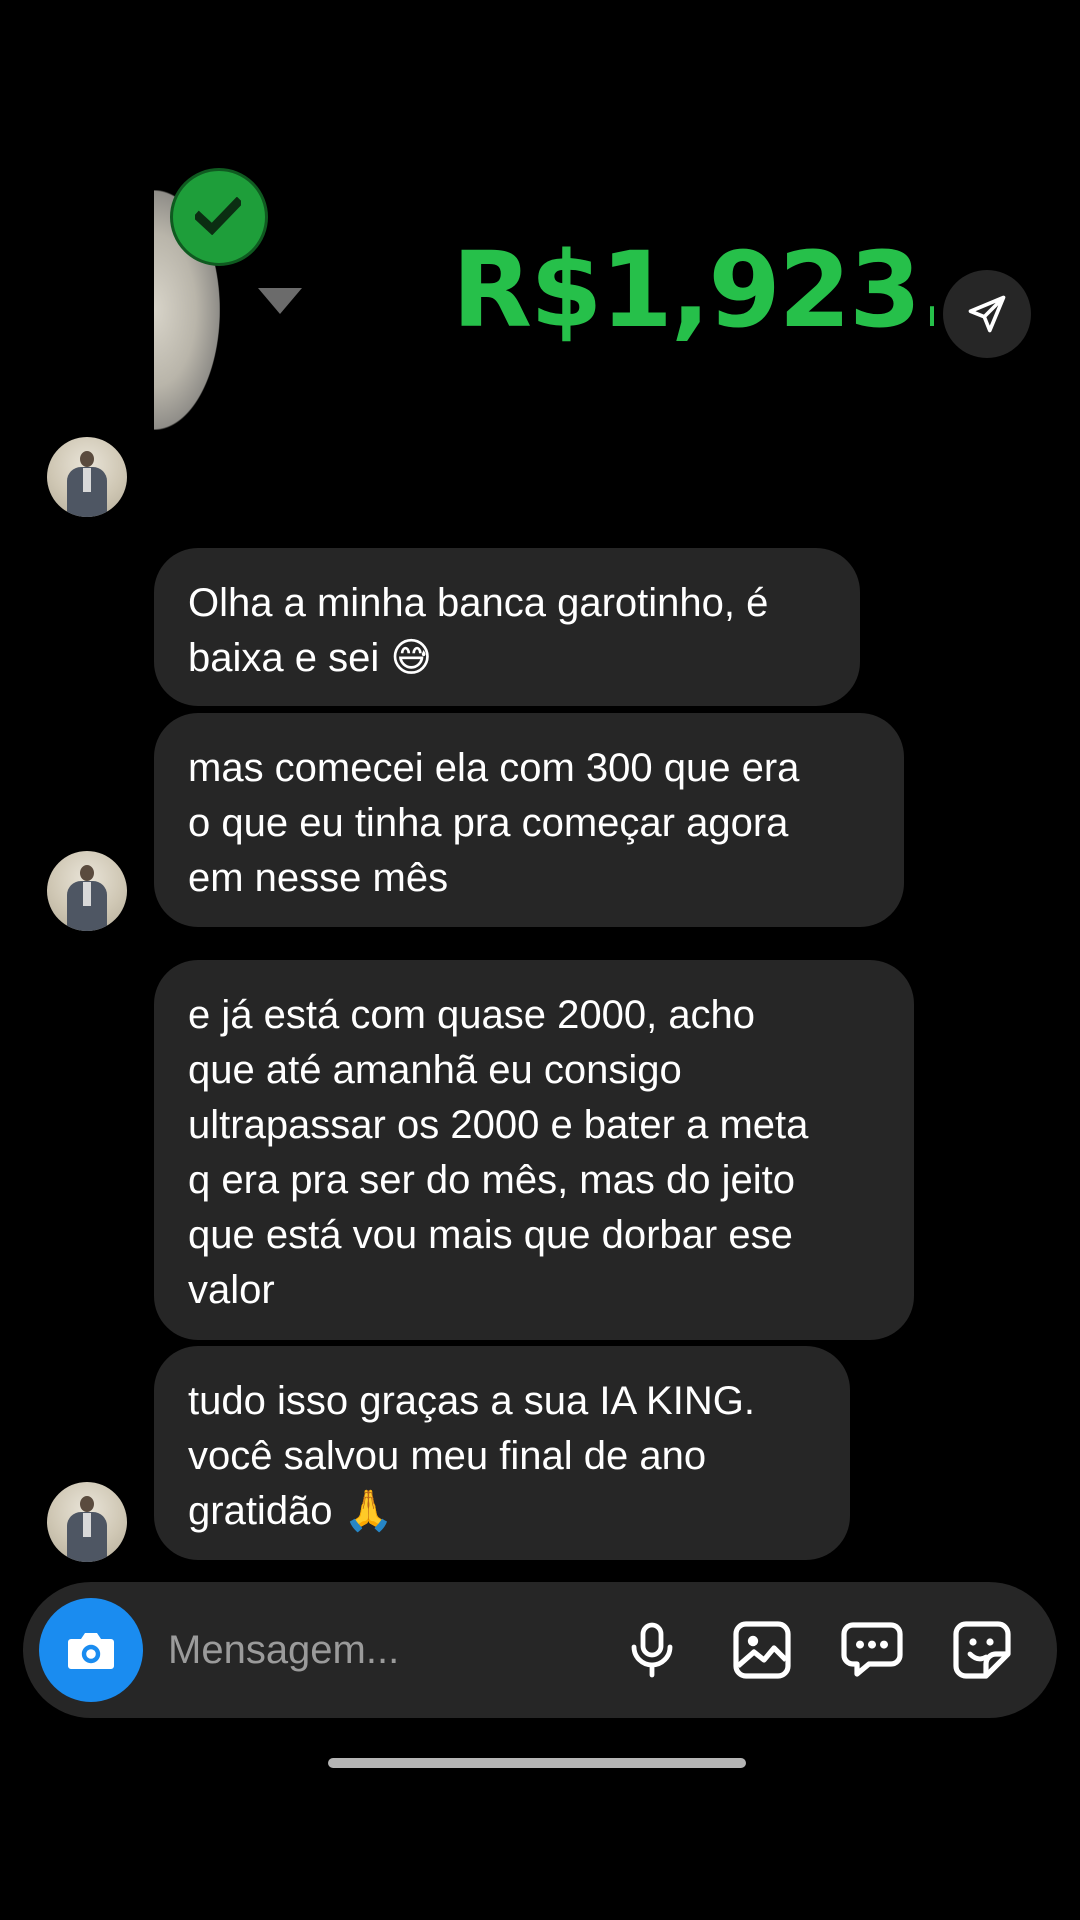 This screenshot has width=1080, height=1920. I want to click on microphone-button, so click(652, 1650).